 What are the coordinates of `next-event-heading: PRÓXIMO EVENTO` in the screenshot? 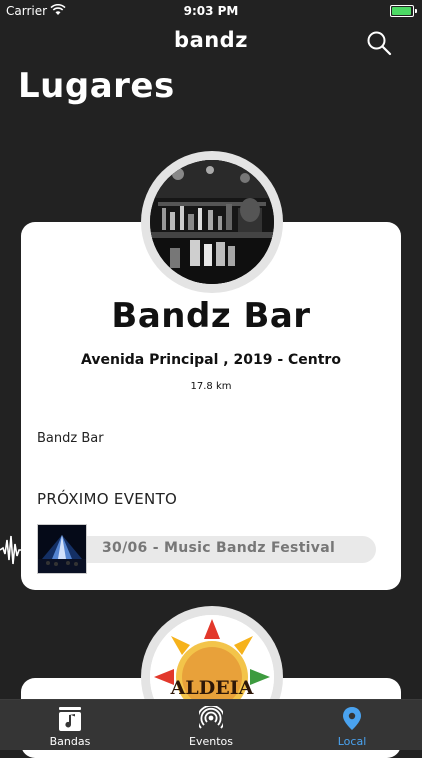 It's located at (107, 499).